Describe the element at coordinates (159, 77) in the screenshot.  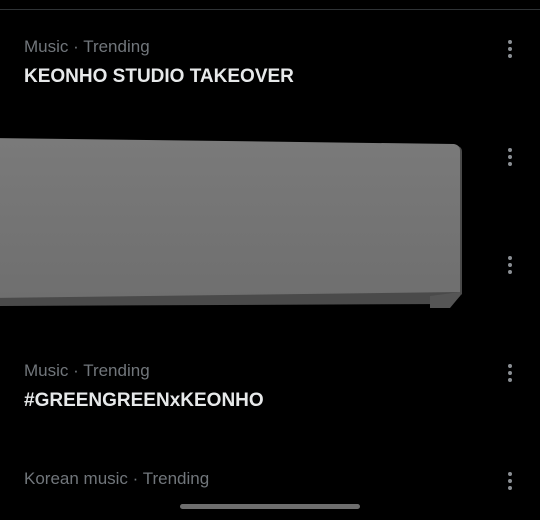
I see `trend-title: KEONHO STUDIO TAKEOVER` at that location.